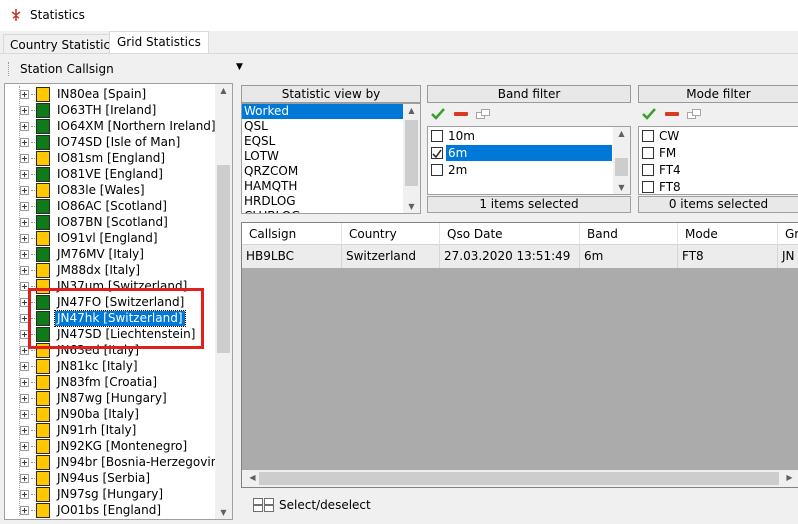 This screenshot has width=798, height=524. What do you see at coordinates (97, 366) in the screenshot?
I see `tree-item-label: JN81kc [Italy]` at bounding box center [97, 366].